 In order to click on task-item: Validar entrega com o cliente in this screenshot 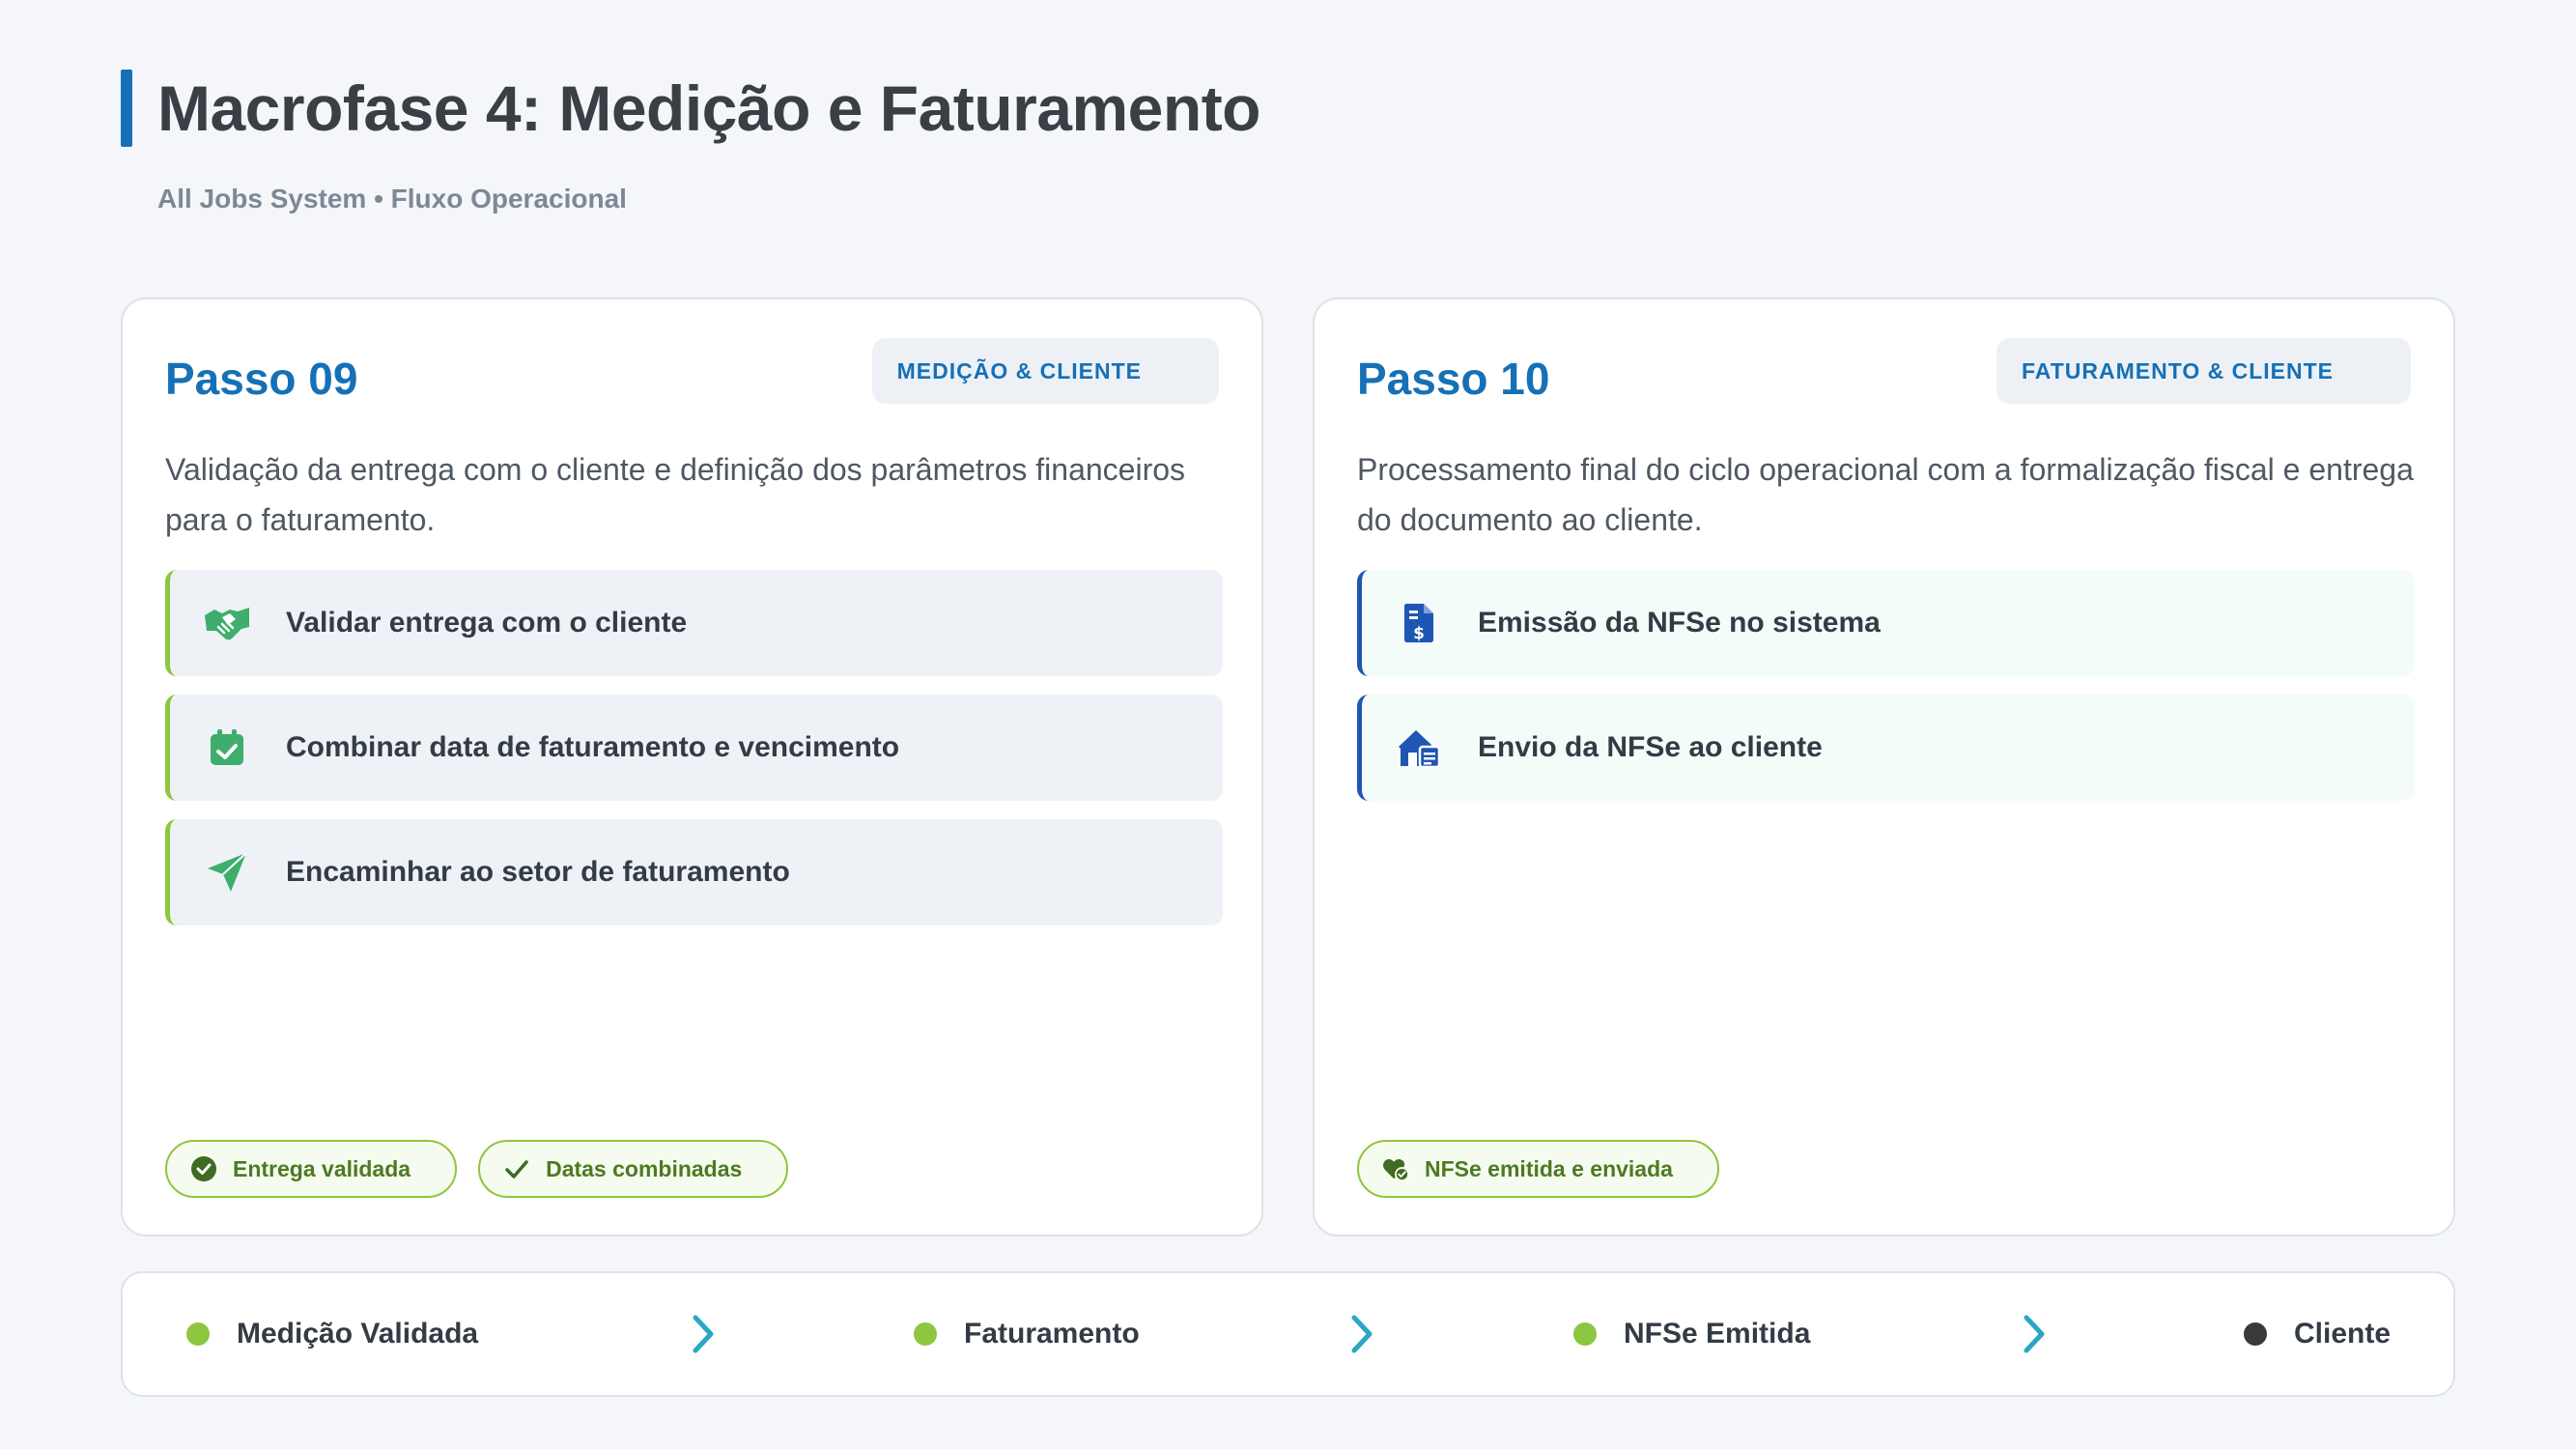, I will do `click(694, 623)`.